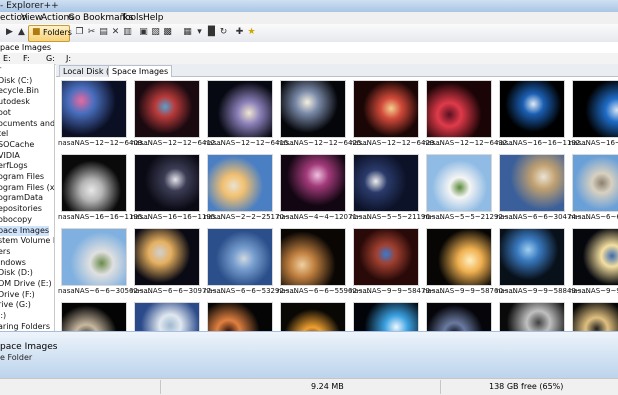 This screenshot has height=395, width=618. I want to click on tree-item: r, so click(0, 70).